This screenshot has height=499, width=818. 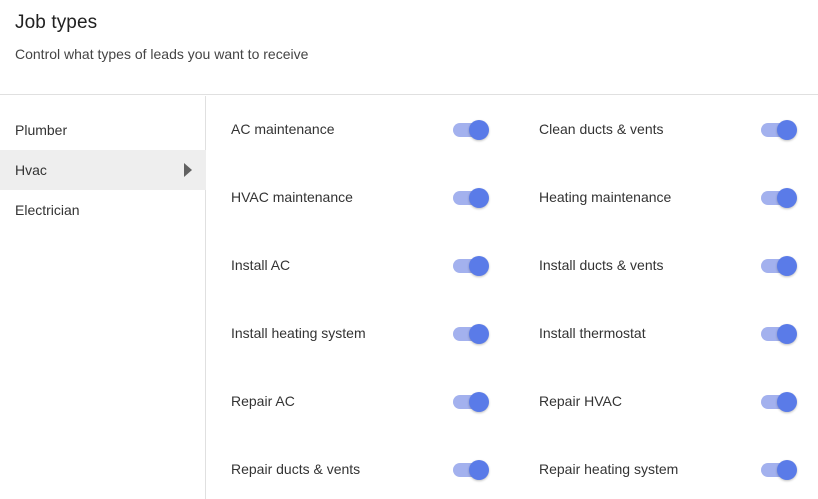 I want to click on job-row: Clean ducts & vents, so click(x=670, y=130).